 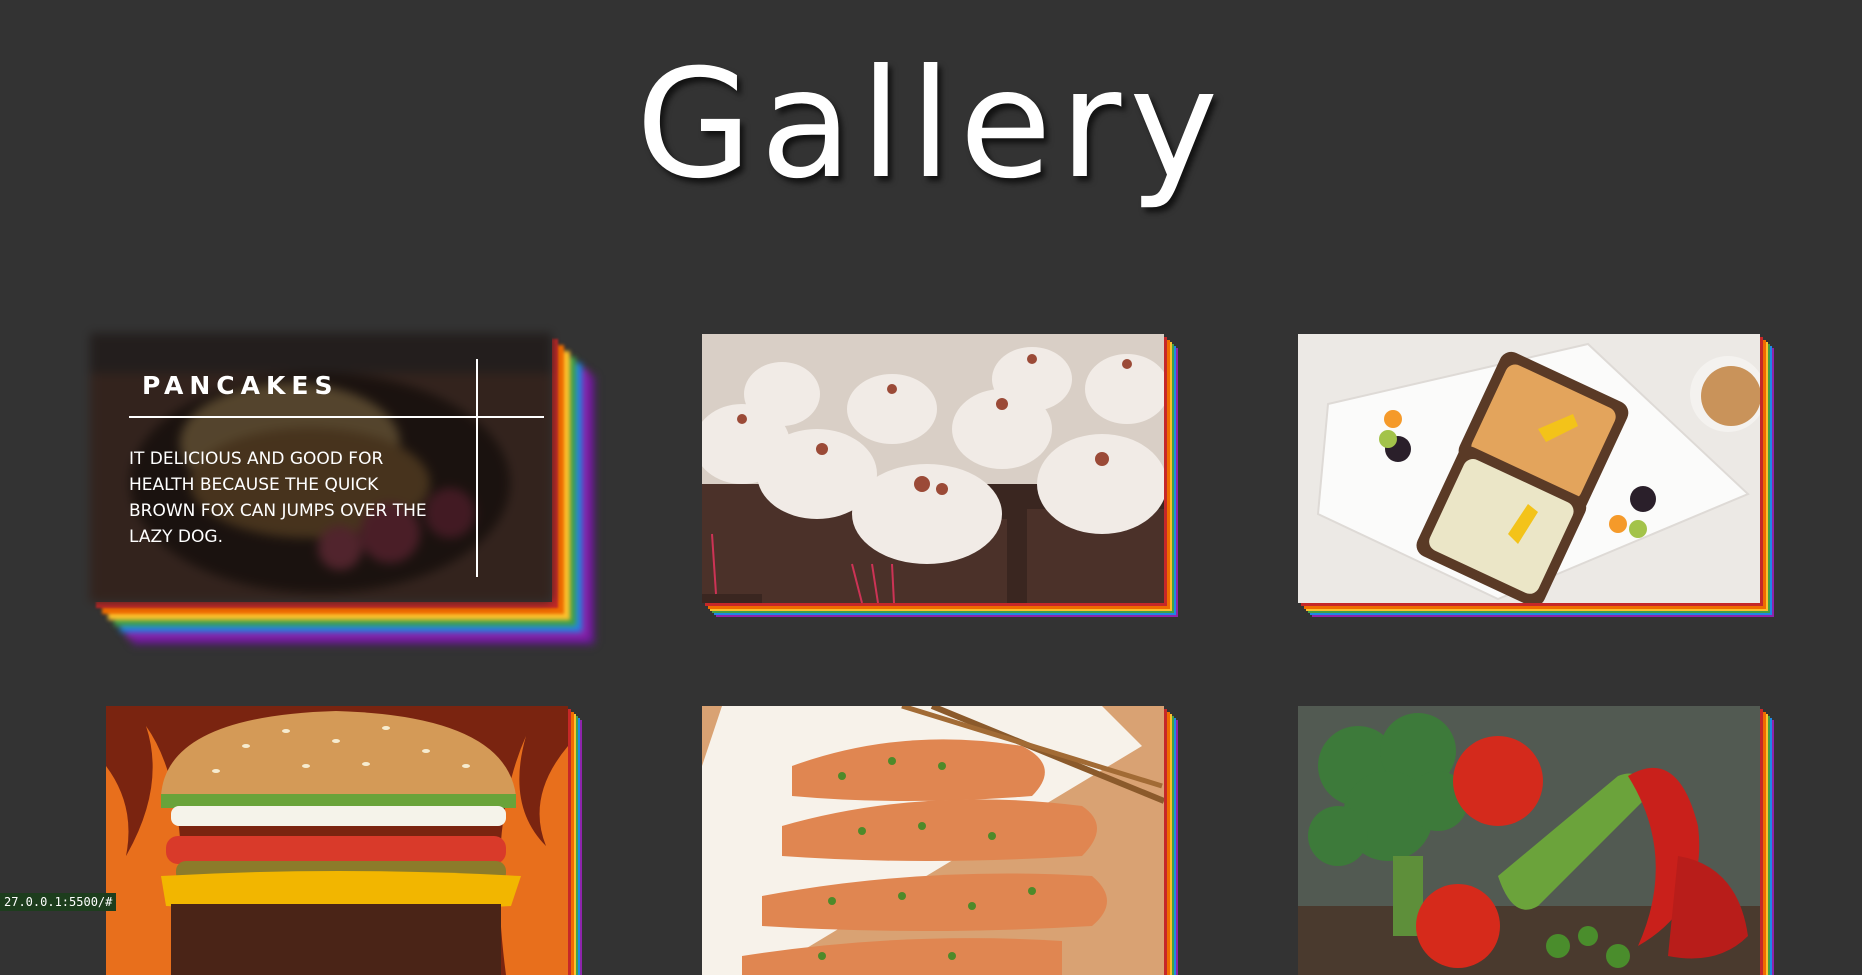 I want to click on card-divider-vertical, so click(x=477, y=468).